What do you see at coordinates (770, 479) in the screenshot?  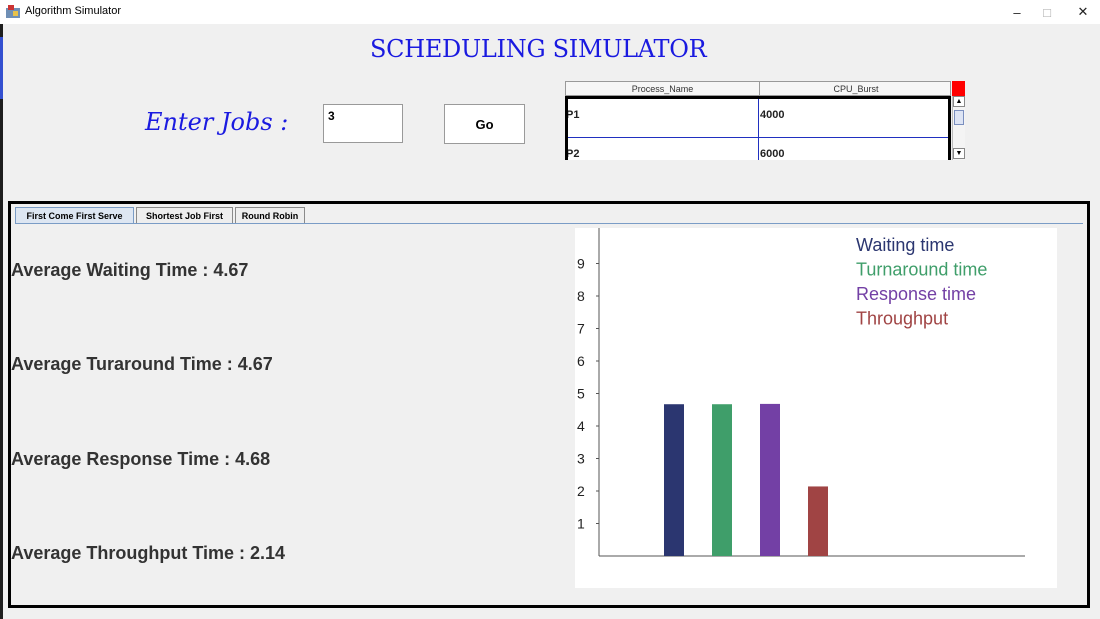 I see `bar-response-time` at bounding box center [770, 479].